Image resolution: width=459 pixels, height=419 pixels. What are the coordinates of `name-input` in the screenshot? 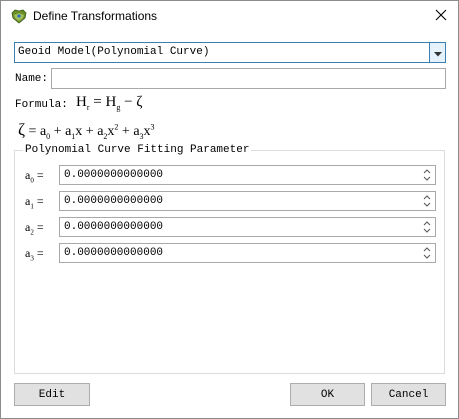 It's located at (248, 78).